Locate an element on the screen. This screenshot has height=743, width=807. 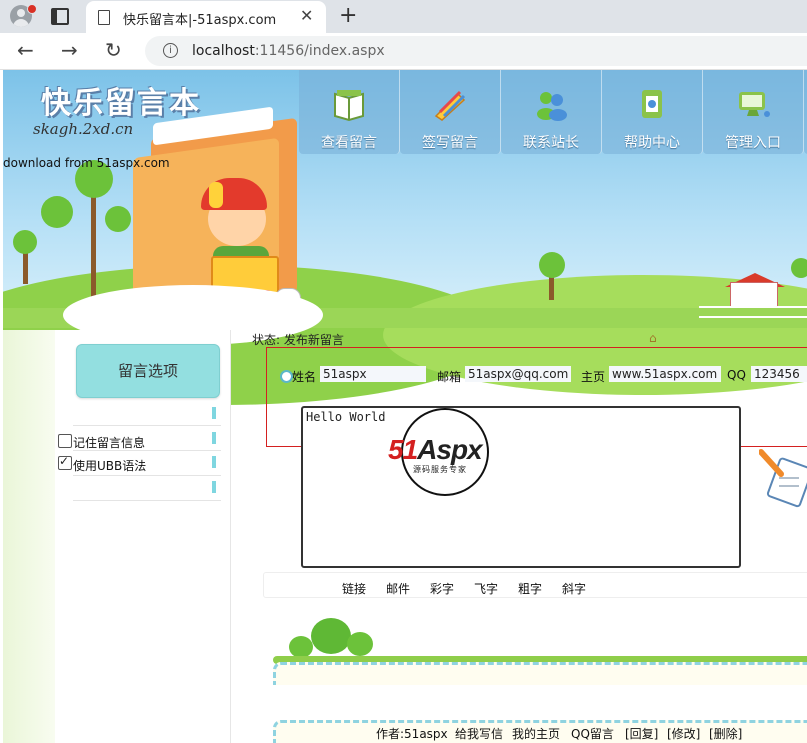
message-textarea: Hello World 51Aspx 源码服务专家 is located at coordinates (521, 487).